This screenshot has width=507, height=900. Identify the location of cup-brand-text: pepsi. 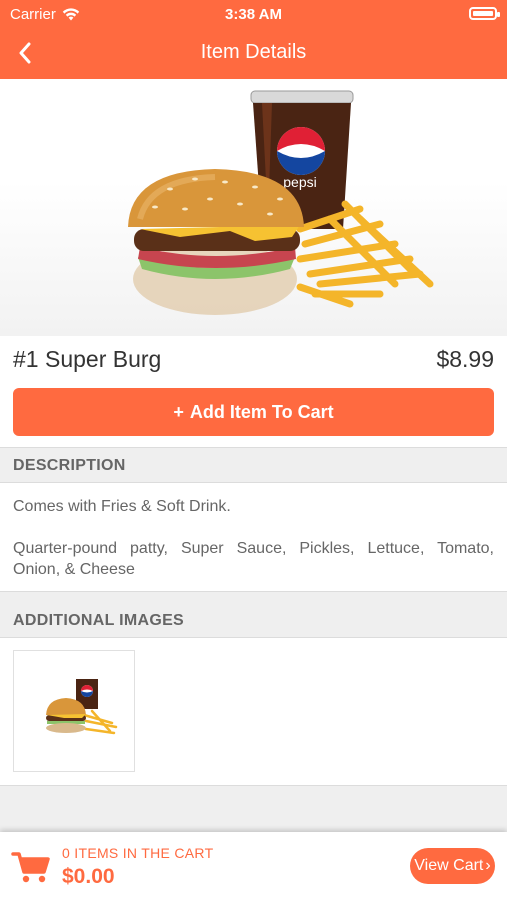
(299, 182).